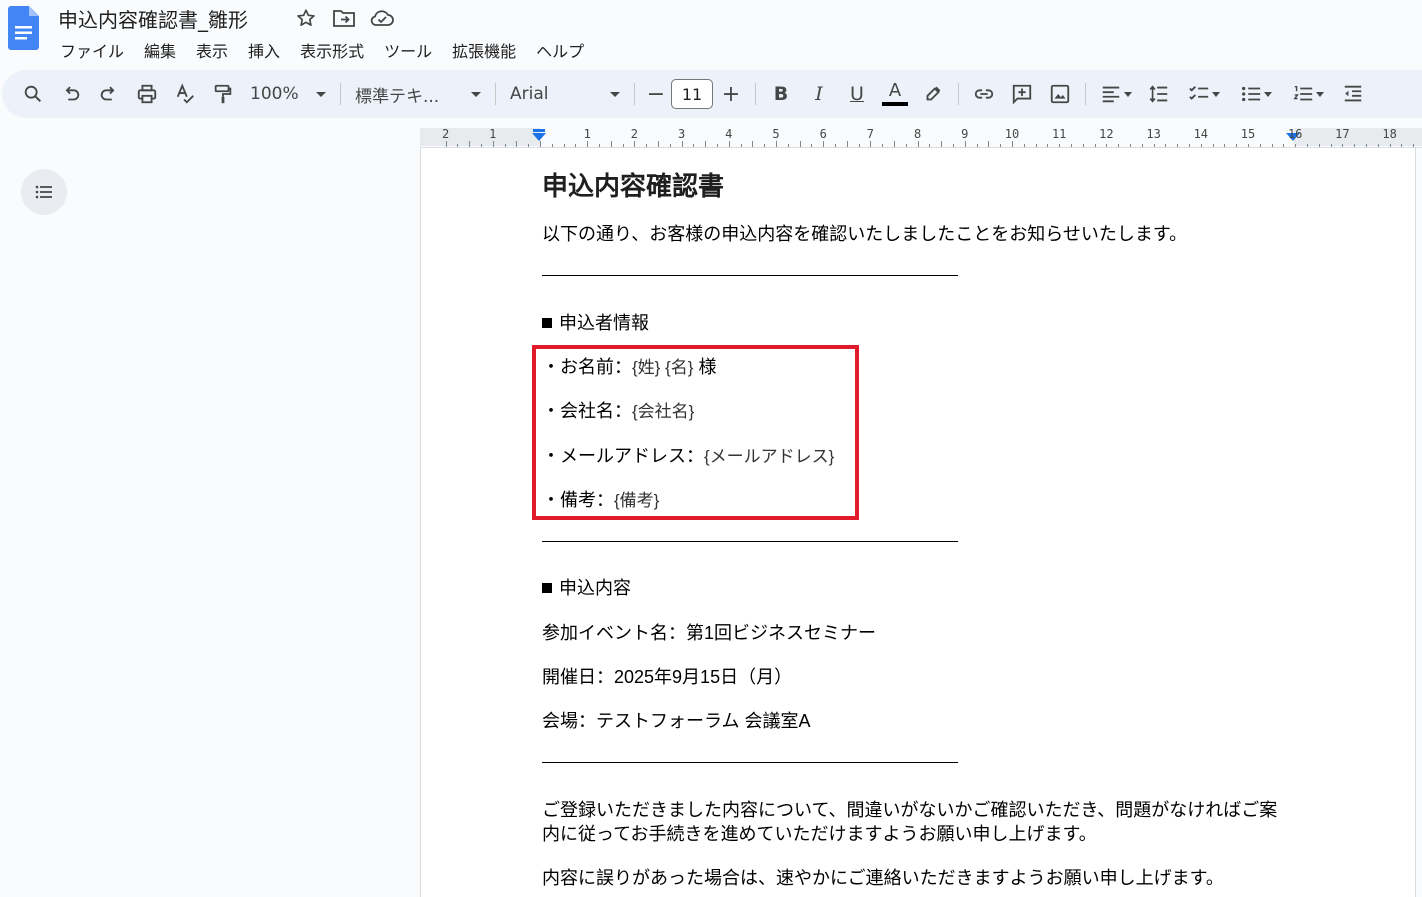 This screenshot has width=1422, height=897. I want to click on insert-link-button, so click(984, 94).